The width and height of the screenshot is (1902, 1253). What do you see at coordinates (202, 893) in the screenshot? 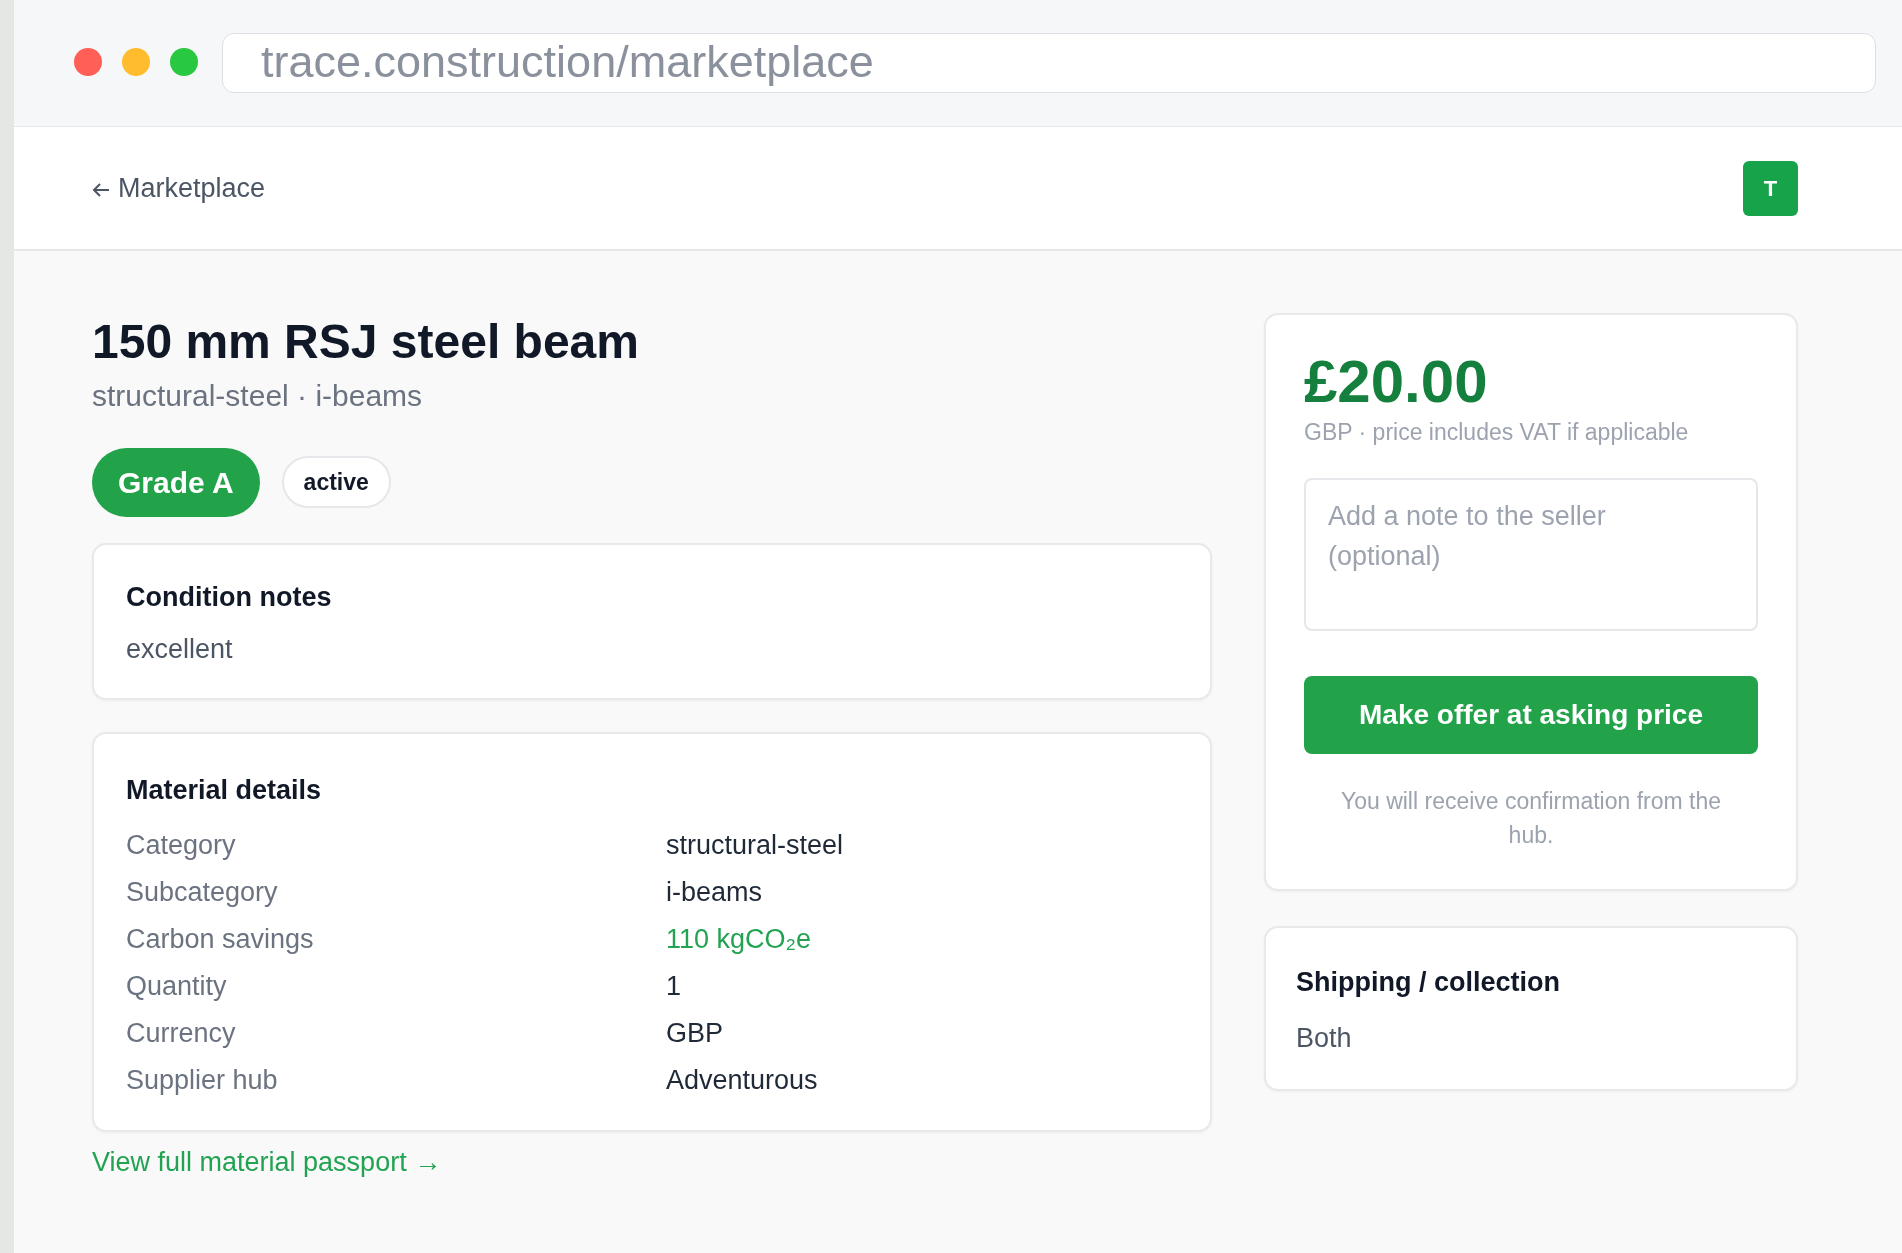
I see `detail-label: Subcategory` at bounding box center [202, 893].